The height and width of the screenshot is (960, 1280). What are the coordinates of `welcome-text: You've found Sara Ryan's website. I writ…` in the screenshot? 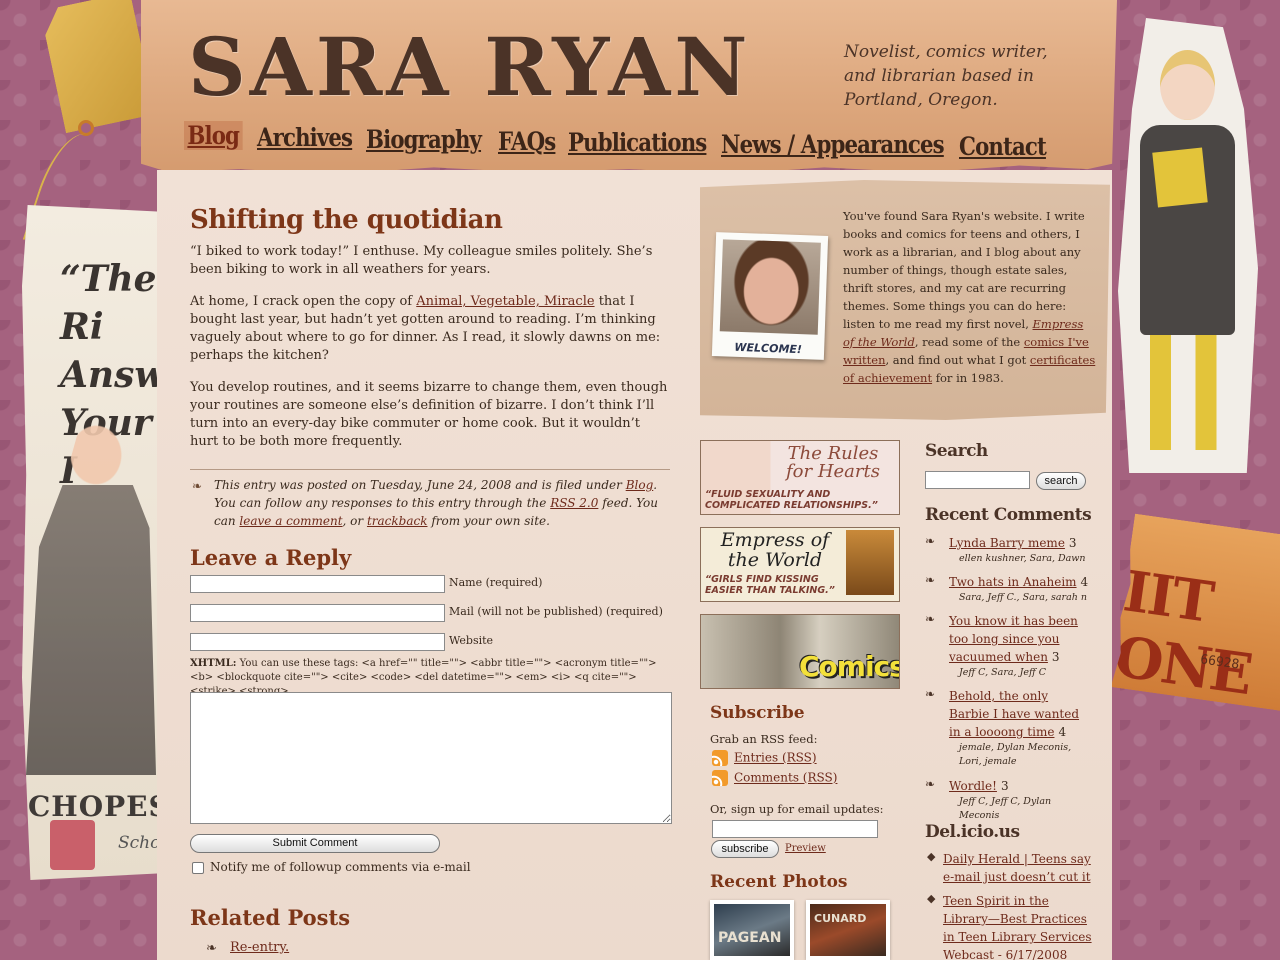 It's located at (970, 297).